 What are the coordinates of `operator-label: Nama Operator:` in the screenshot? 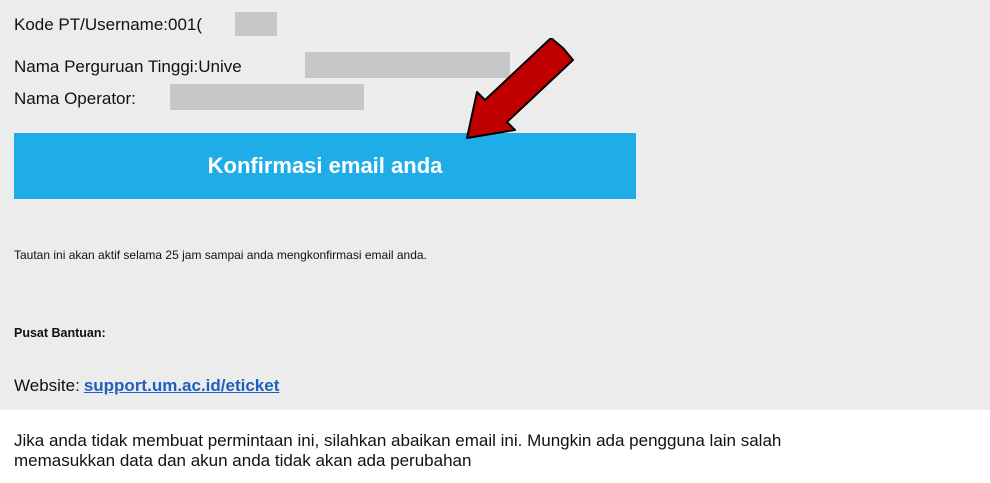 It's located at (75, 98).